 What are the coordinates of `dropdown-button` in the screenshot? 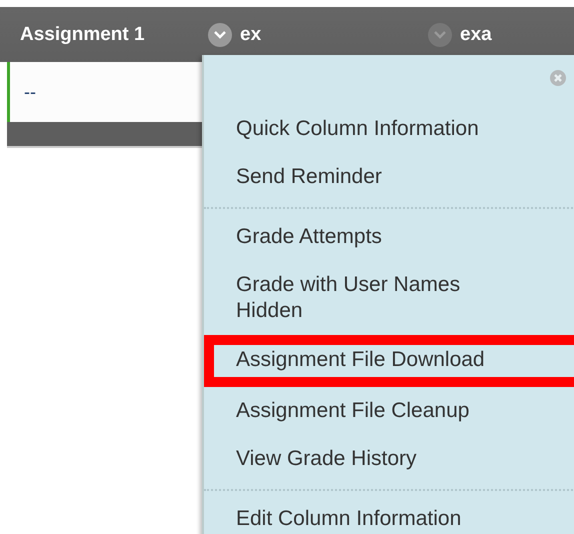 It's located at (220, 34).